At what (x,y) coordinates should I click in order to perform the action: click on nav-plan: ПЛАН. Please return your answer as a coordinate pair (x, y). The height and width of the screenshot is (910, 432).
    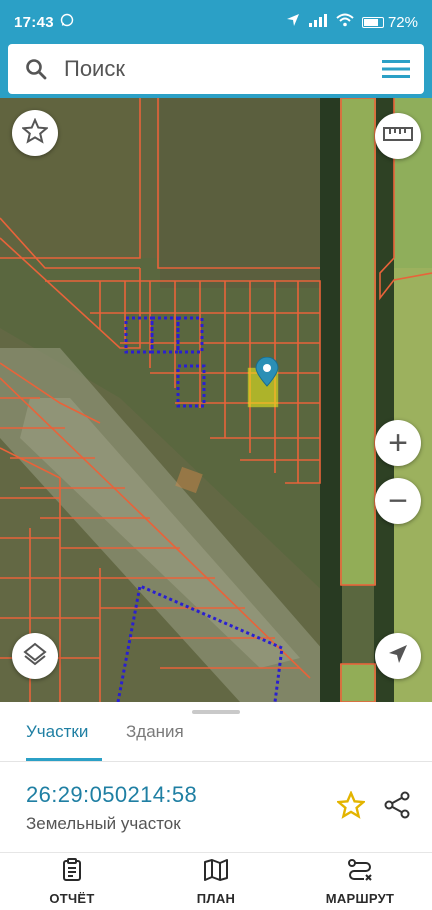
    Looking at the image, I should click on (216, 881).